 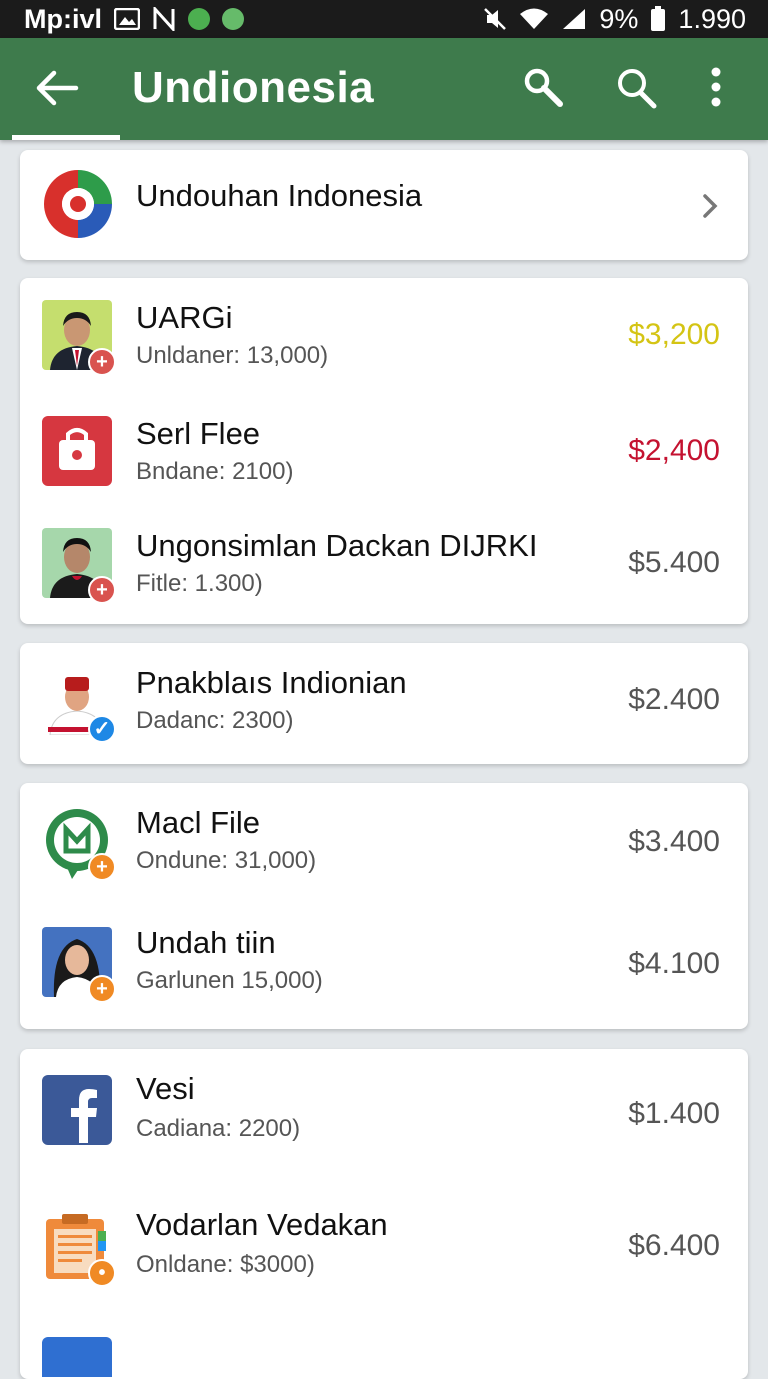 What do you see at coordinates (384, 19) in the screenshot?
I see `status-bar: Mp:ivl 9% 1.990` at bounding box center [384, 19].